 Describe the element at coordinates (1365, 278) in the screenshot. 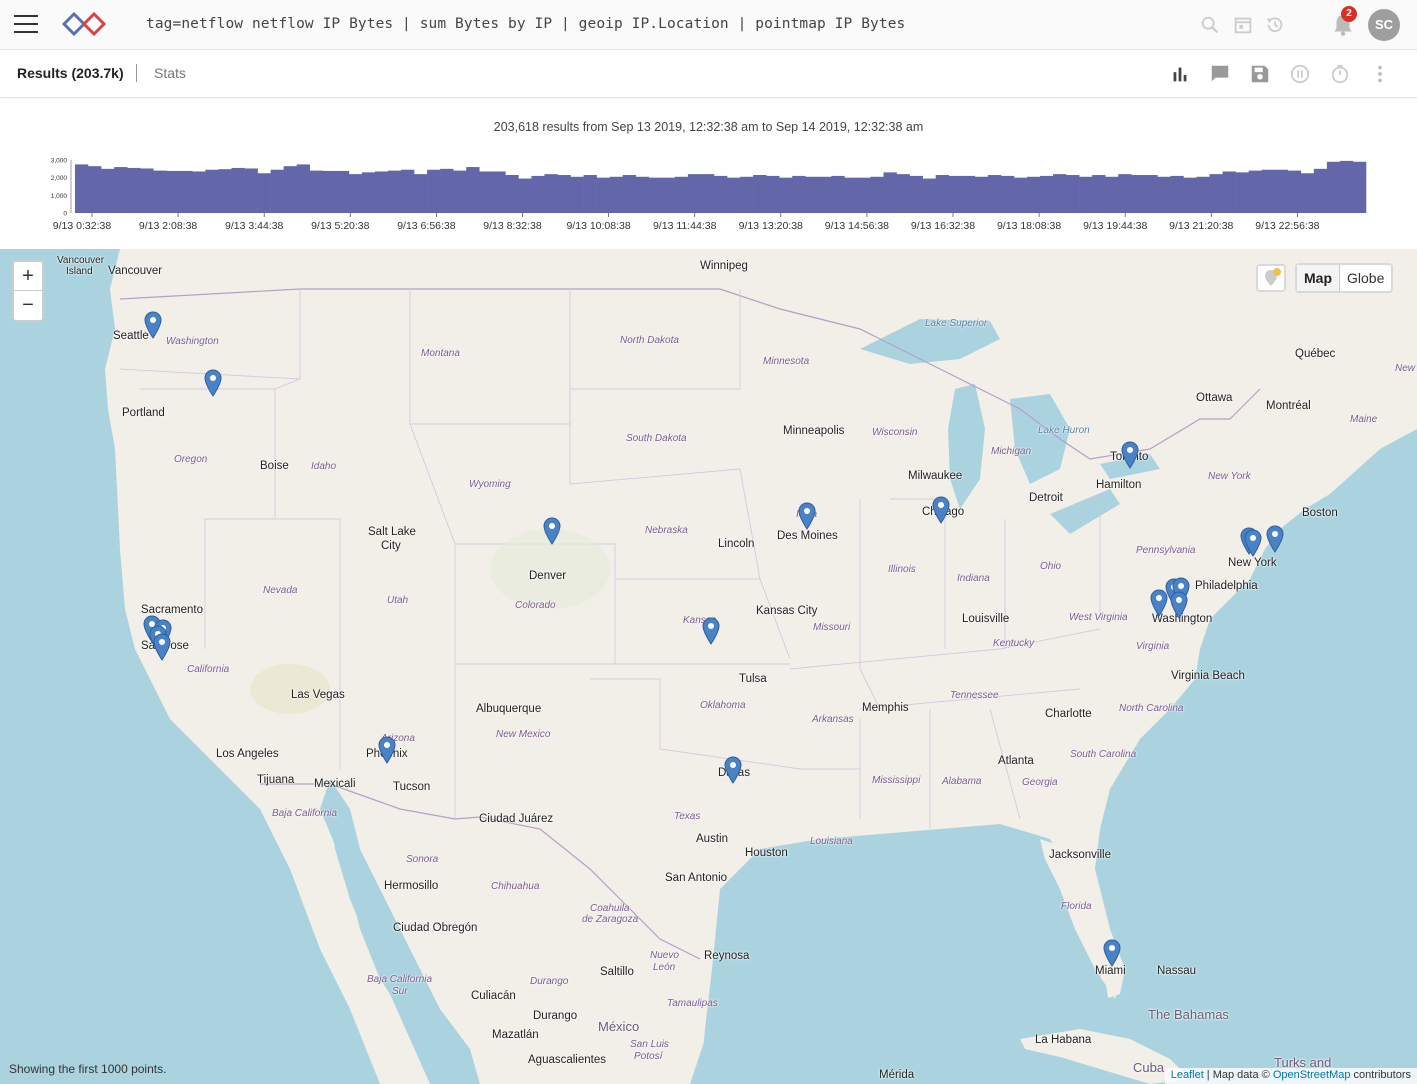

I see `map-mode-globe-button: Globe` at that location.